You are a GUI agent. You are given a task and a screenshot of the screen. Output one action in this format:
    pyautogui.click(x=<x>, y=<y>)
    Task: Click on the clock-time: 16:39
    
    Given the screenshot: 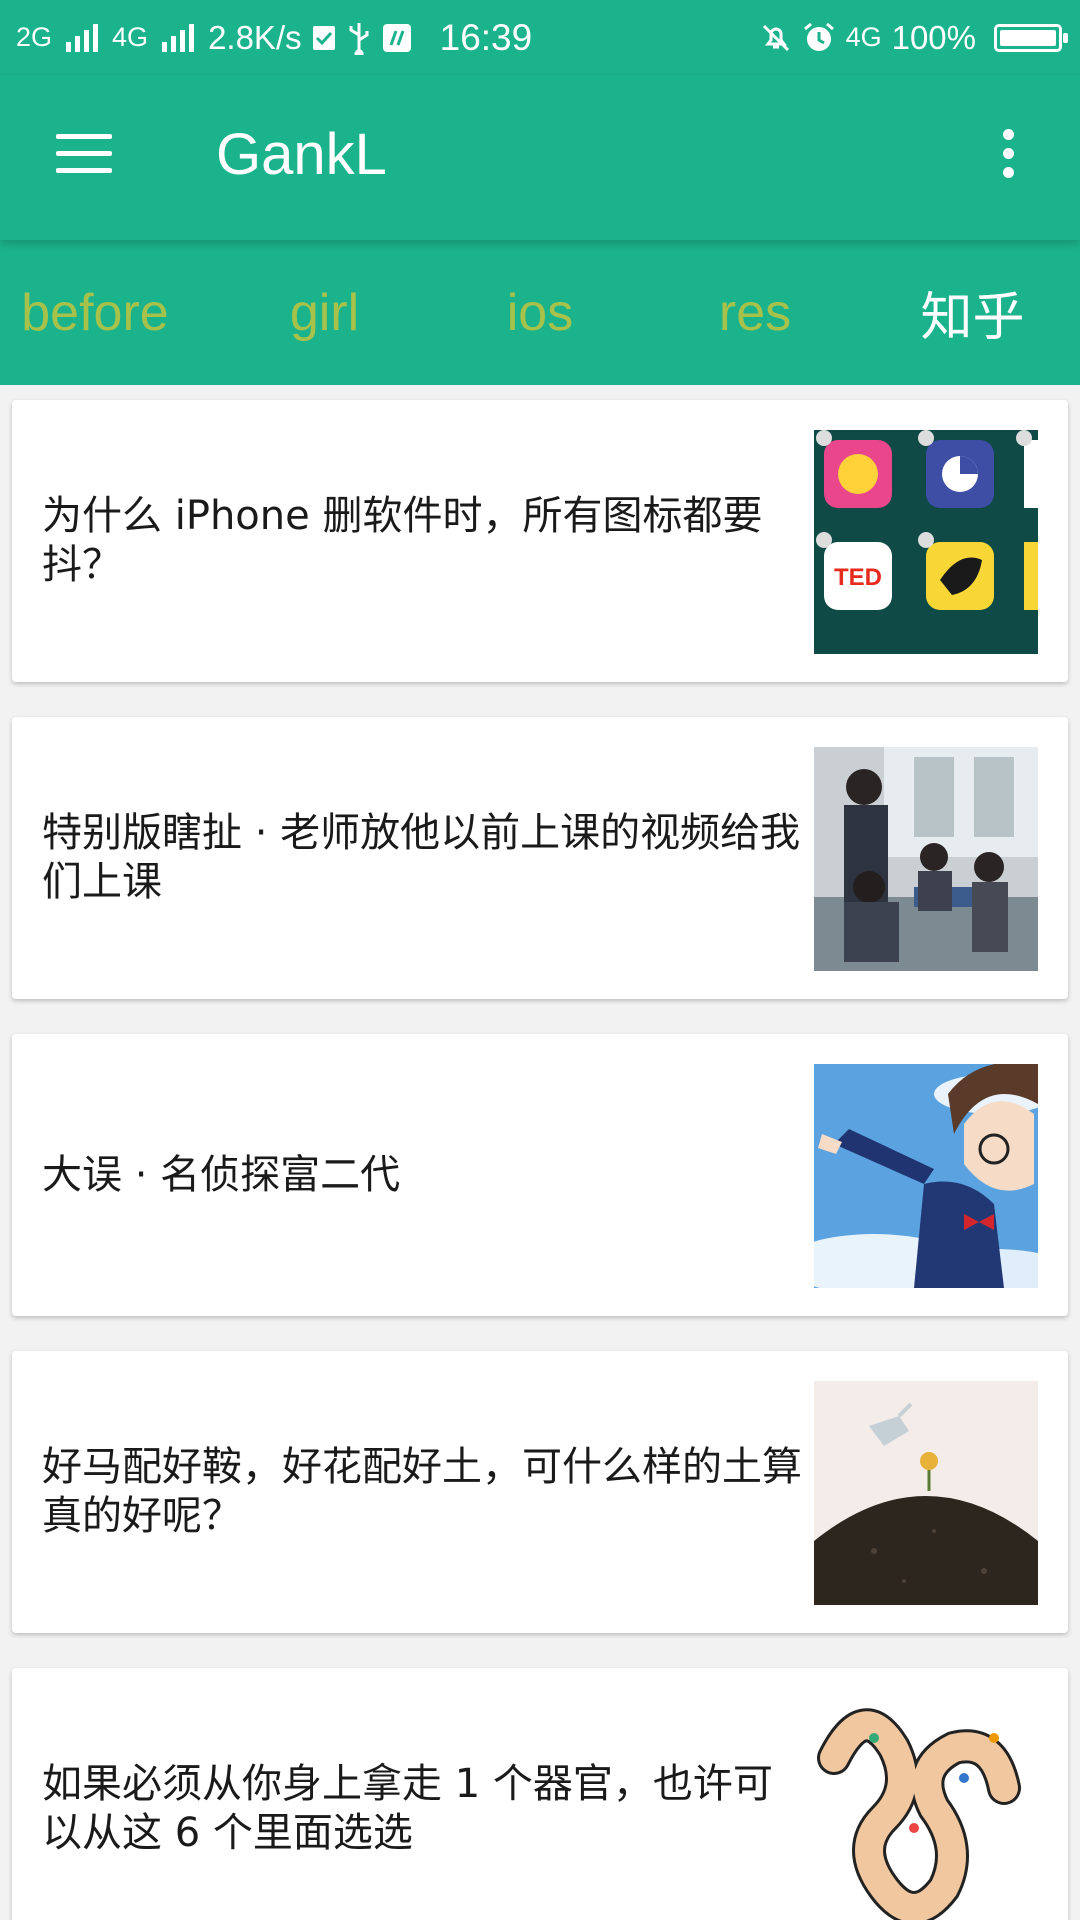 What is the action you would take?
    pyautogui.click(x=486, y=37)
    